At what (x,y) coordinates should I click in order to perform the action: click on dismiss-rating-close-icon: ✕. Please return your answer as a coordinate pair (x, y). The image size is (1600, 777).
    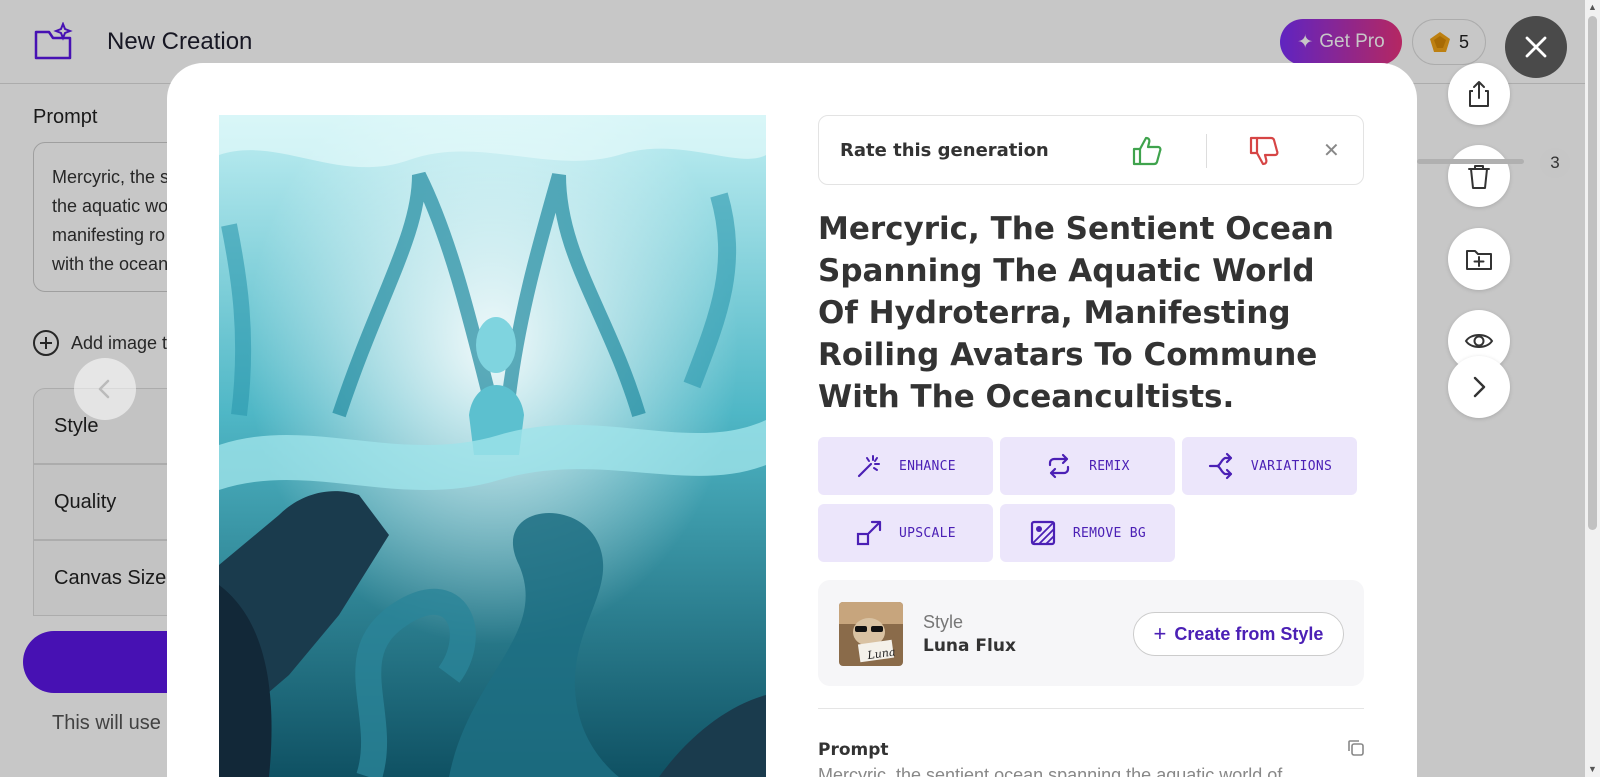
    Looking at the image, I should click on (1331, 151).